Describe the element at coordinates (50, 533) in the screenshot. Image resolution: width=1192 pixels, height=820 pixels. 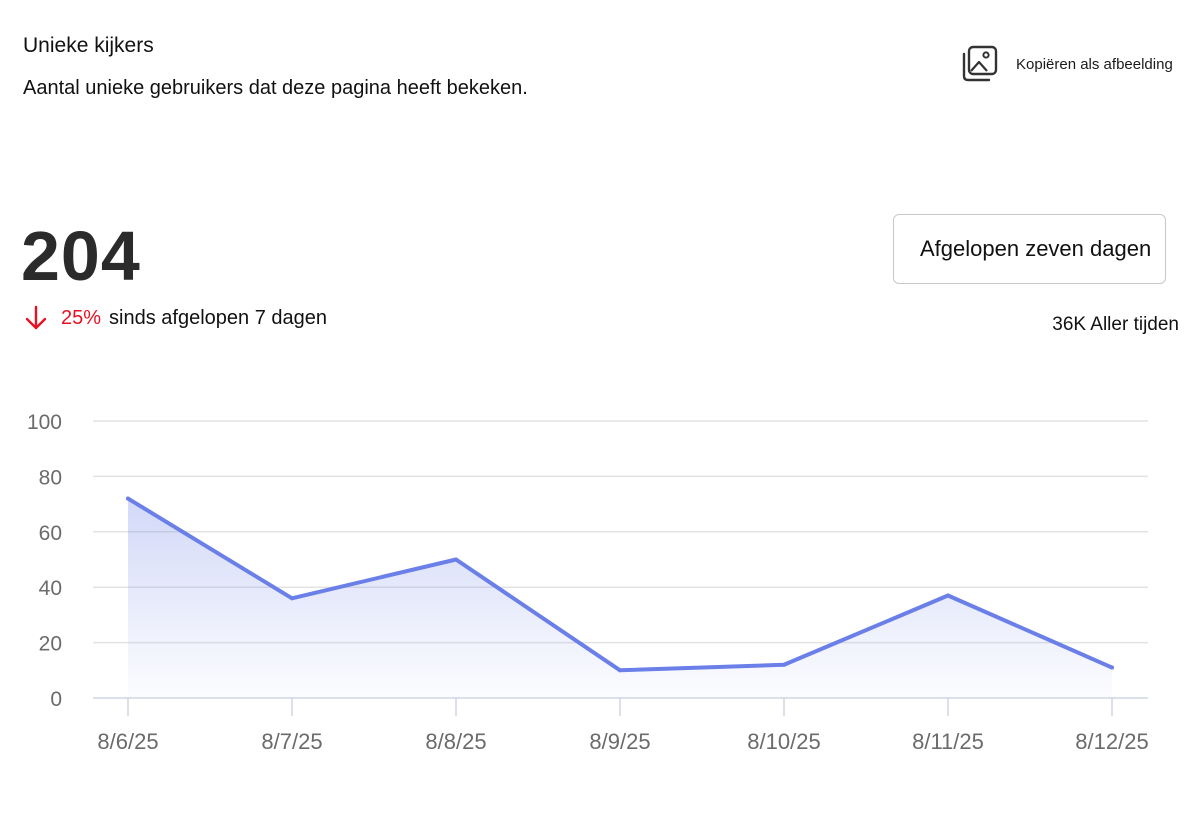
I see `y-tick-label: 60` at that location.